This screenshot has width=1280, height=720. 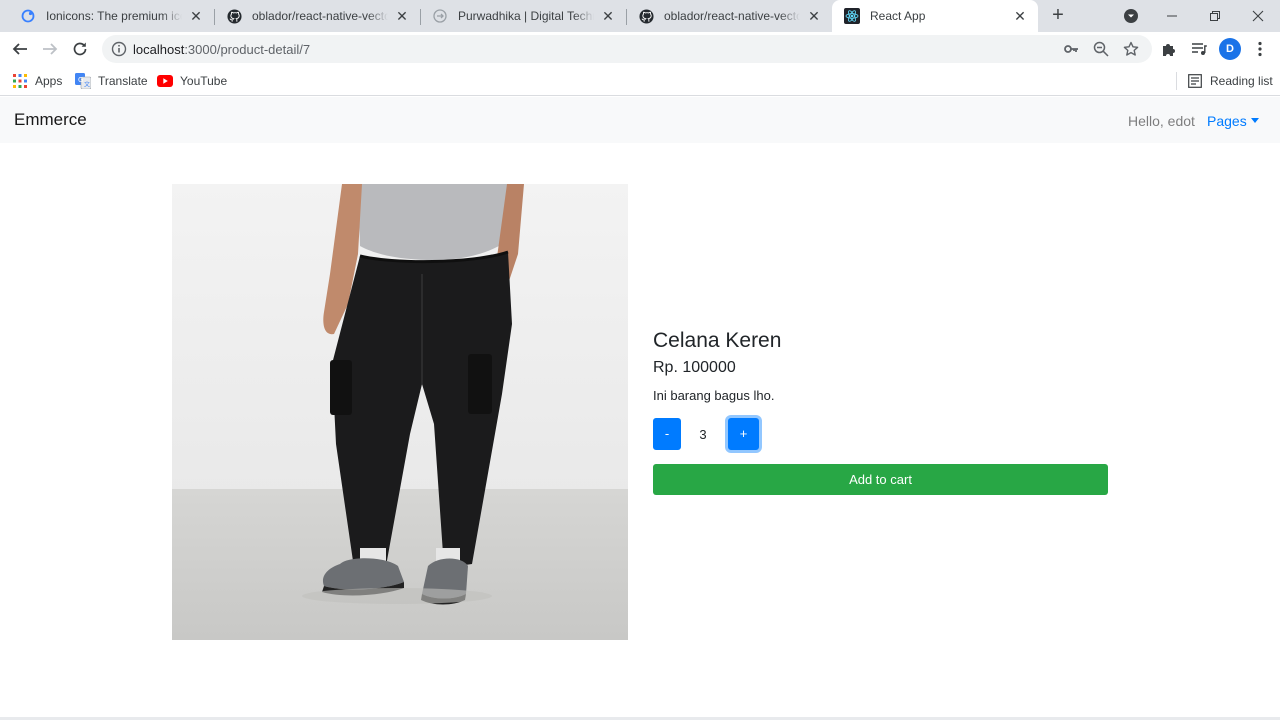 I want to click on browser-tab-active: React App ✕, so click(x=935, y=16).